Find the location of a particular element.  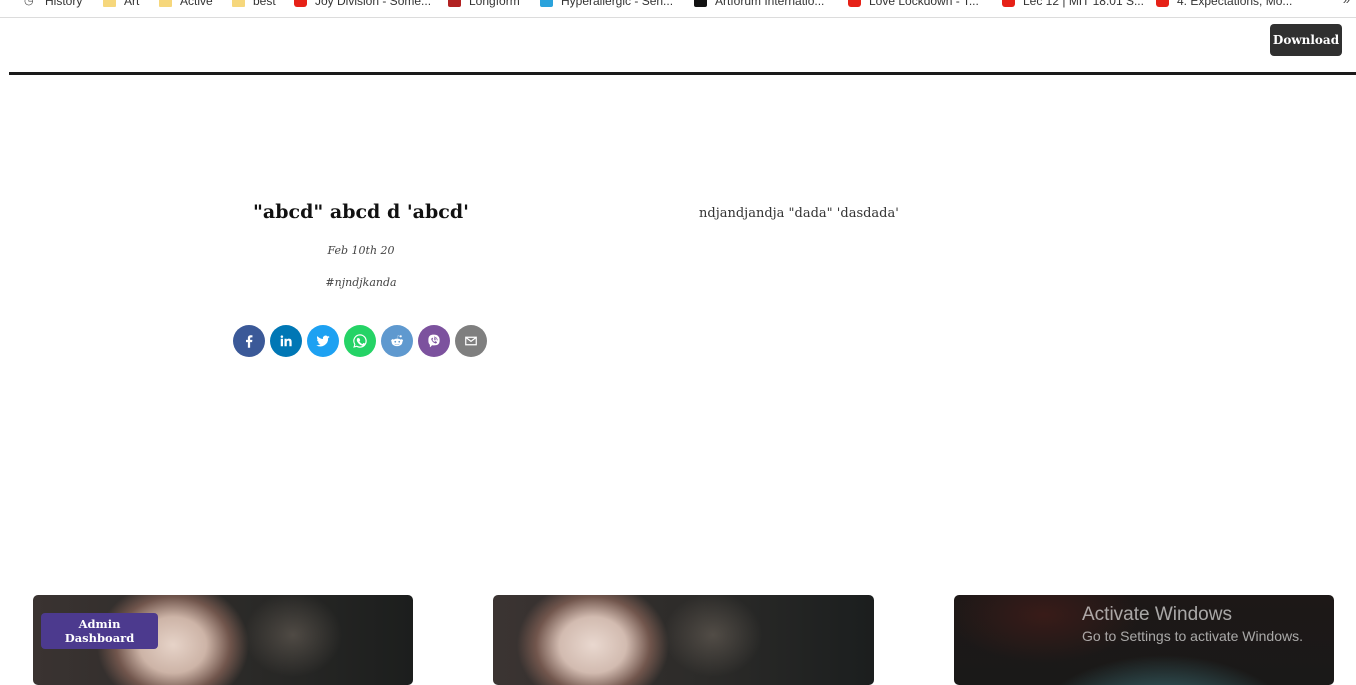

reddit-icon is located at coordinates (397, 341).